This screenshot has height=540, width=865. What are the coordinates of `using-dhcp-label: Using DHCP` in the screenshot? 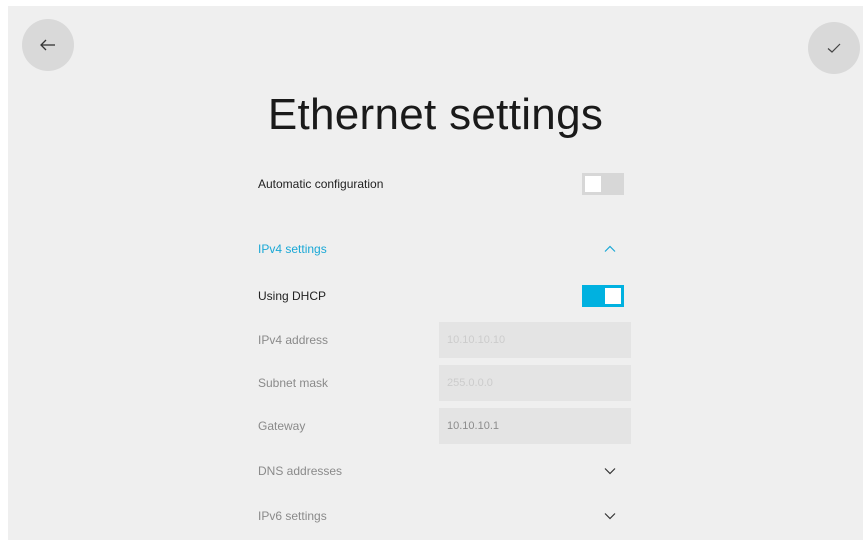 It's located at (292, 296).